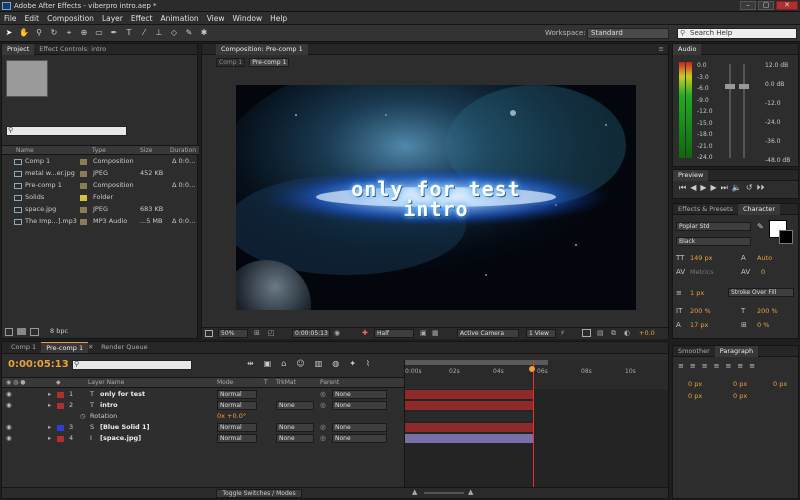 This screenshot has height=500, width=800. I want to click on align-left-icon: ≡, so click(681, 366).